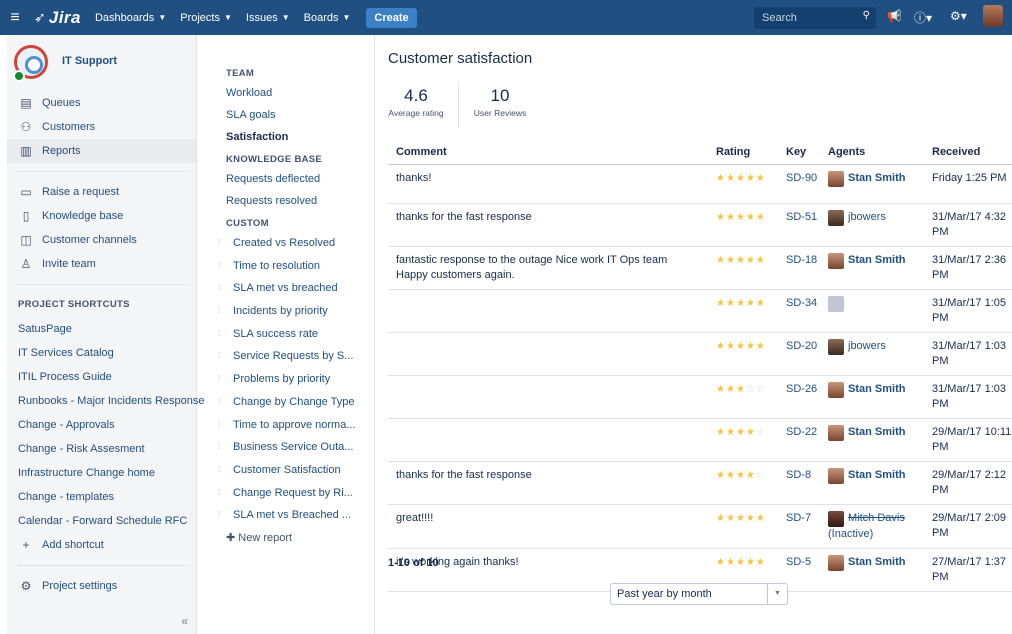 The height and width of the screenshot is (634, 1012). Describe the element at coordinates (799, 526) in the screenshot. I see `issue-key-link: SD-7` at that location.